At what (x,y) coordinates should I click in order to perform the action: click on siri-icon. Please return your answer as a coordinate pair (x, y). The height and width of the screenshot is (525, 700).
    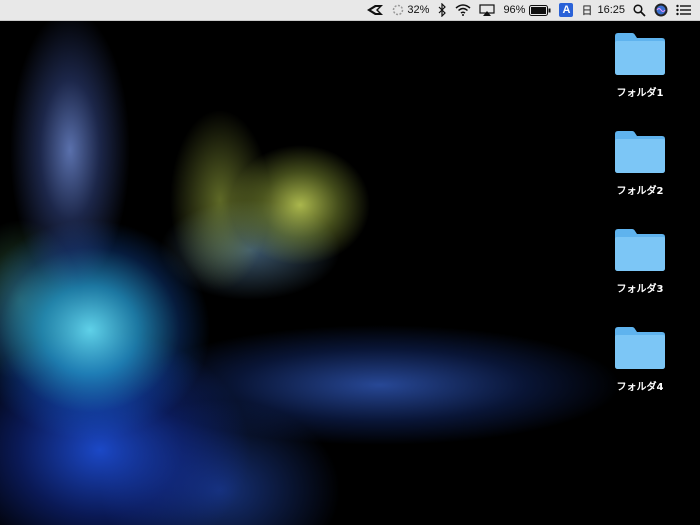
    Looking at the image, I should click on (661, 10).